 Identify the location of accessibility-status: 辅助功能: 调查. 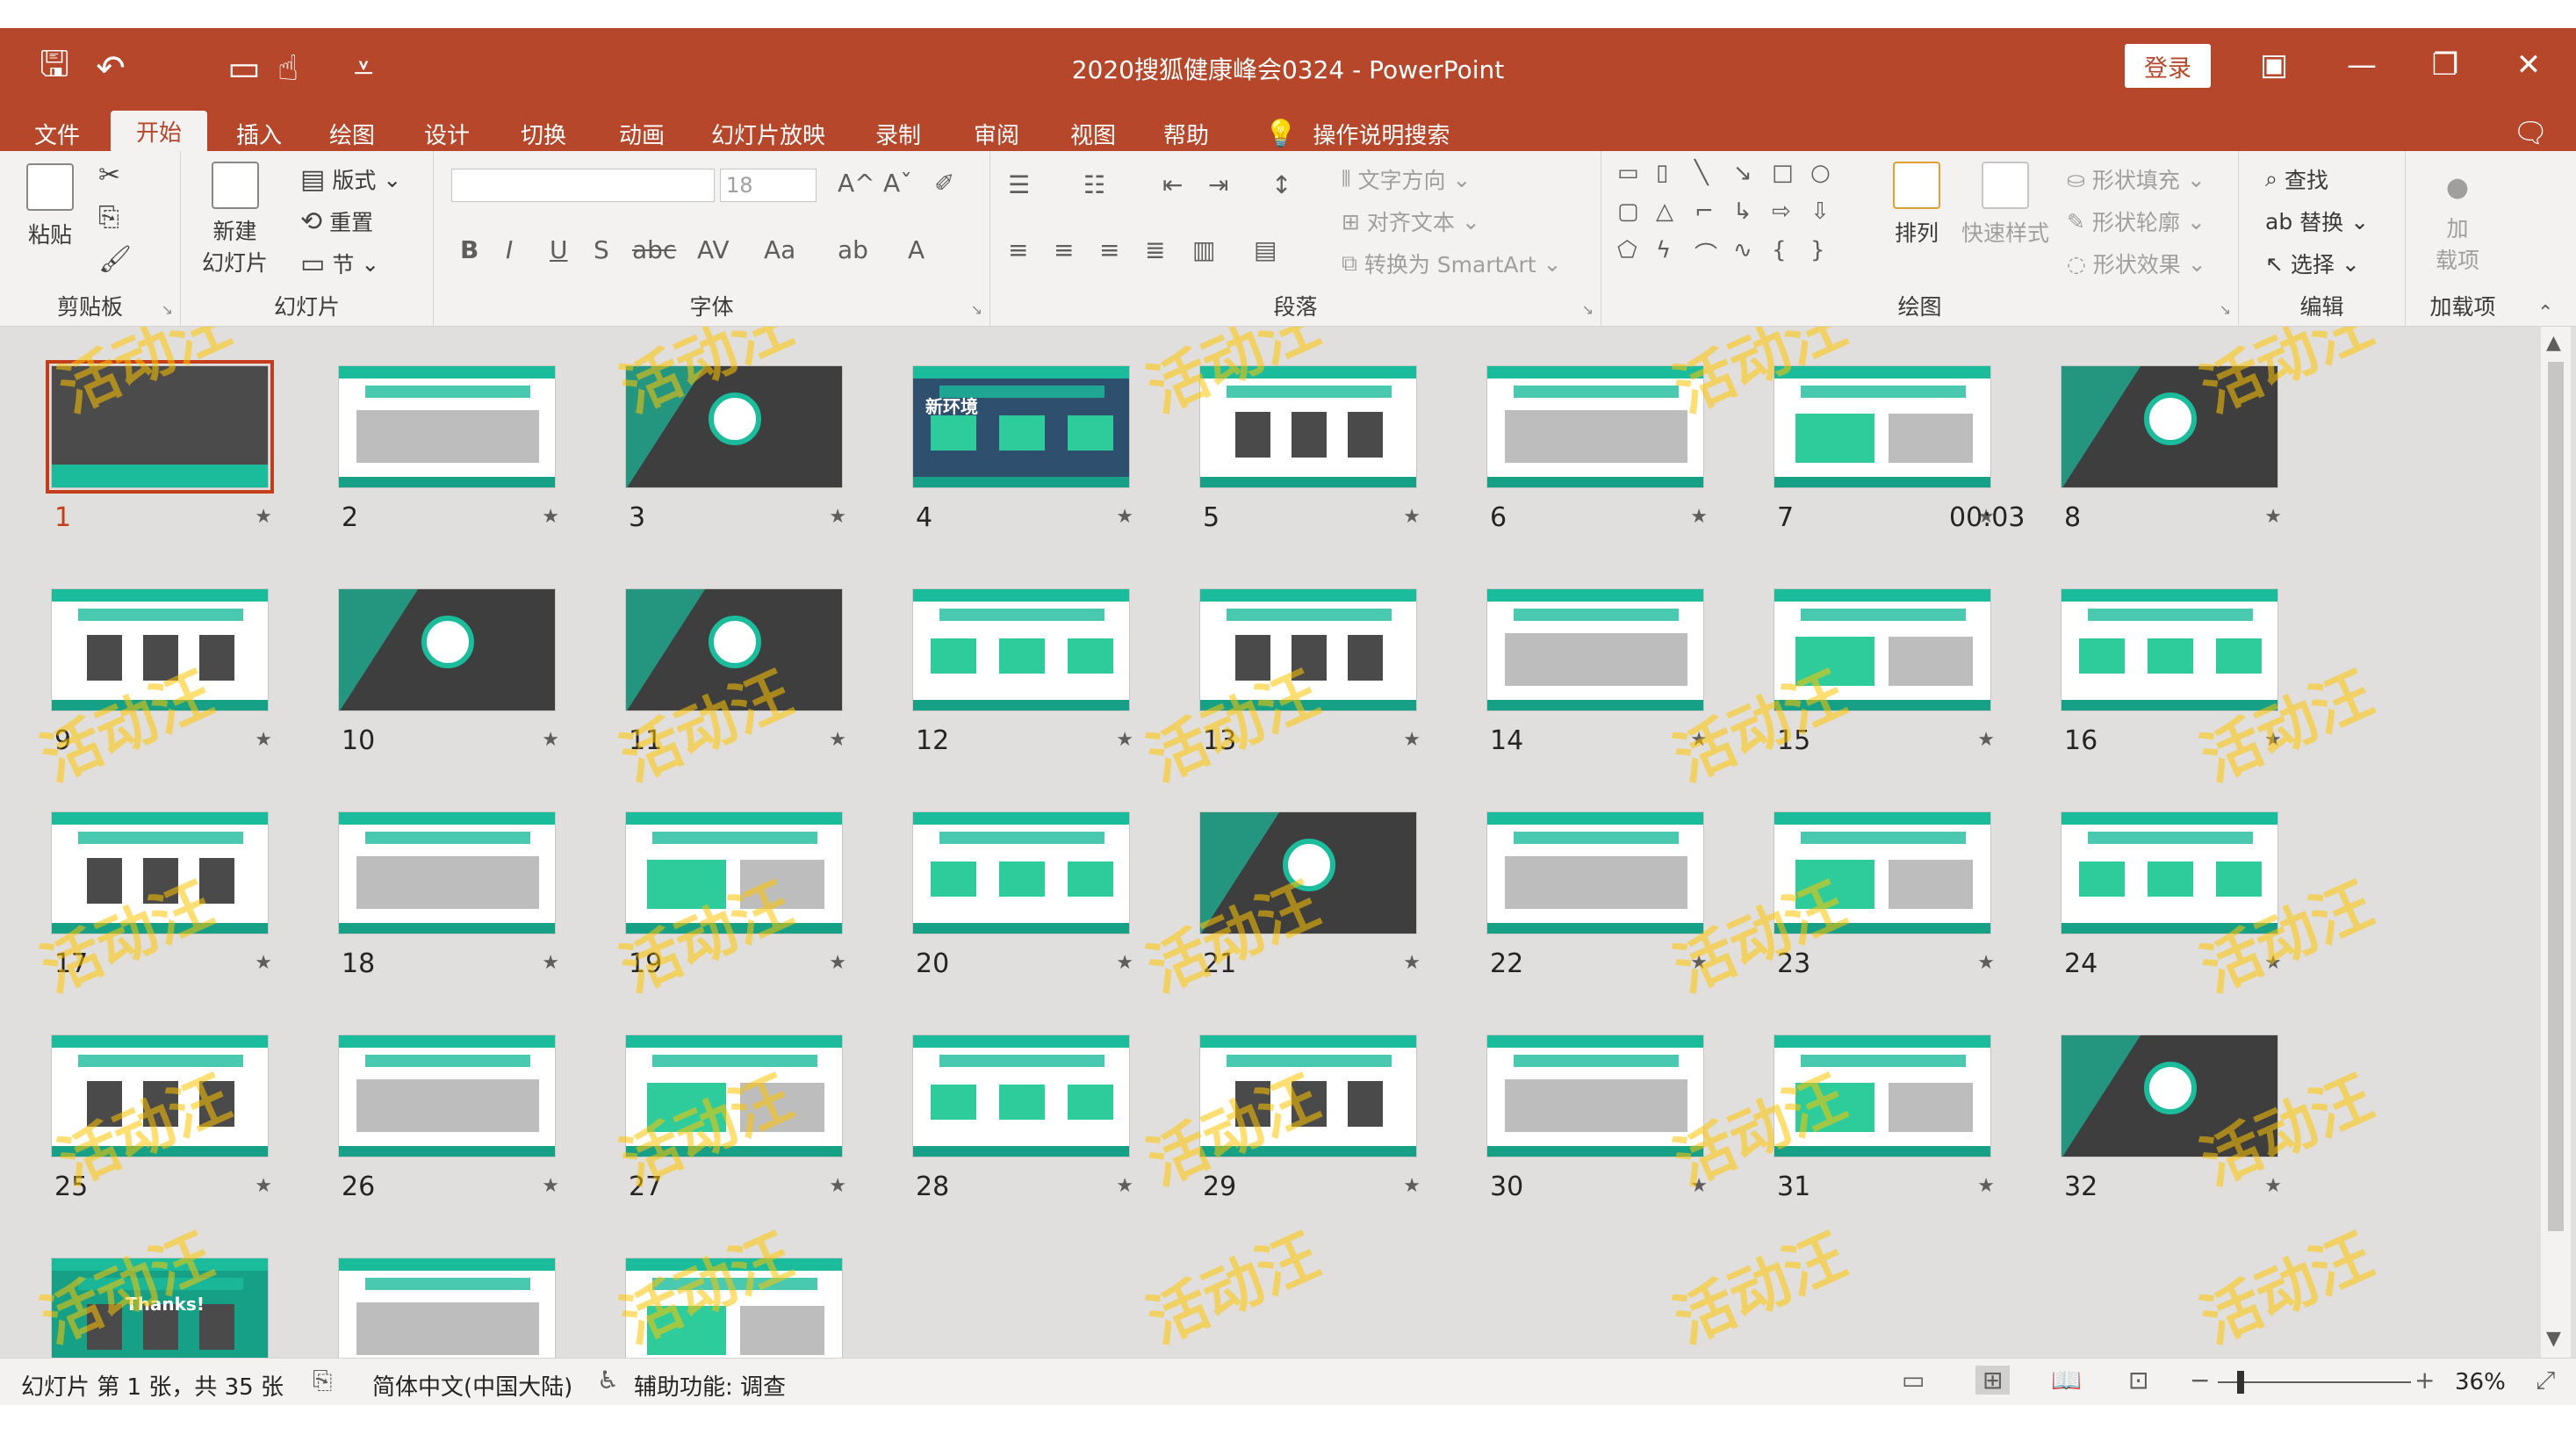
(710, 1385).